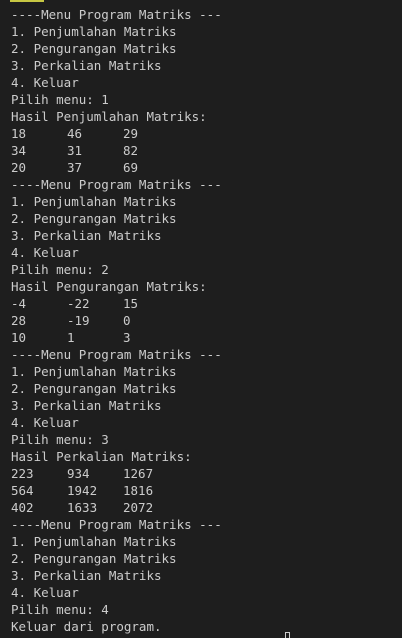 Image resolution: width=402 pixels, height=638 pixels. Describe the element at coordinates (19, 320) in the screenshot. I see `matrix-cell: 28` at that location.